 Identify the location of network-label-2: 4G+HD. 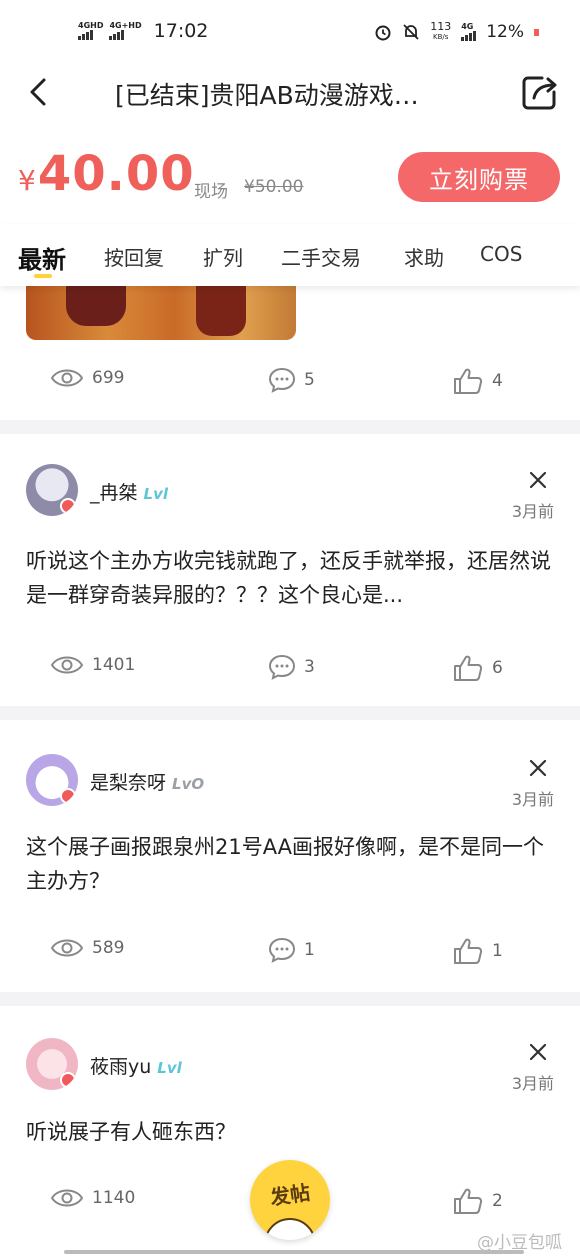
(125, 25).